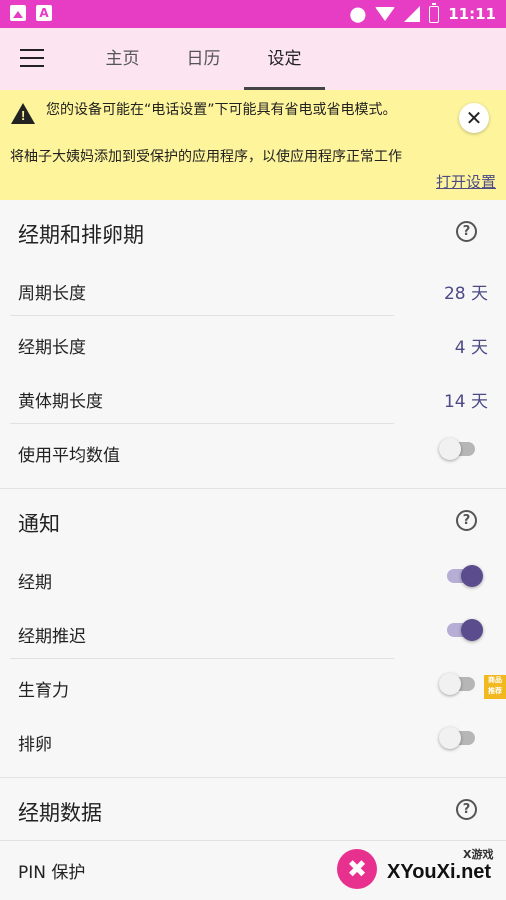  What do you see at coordinates (32, 59) in the screenshot?
I see `menu-icon` at bounding box center [32, 59].